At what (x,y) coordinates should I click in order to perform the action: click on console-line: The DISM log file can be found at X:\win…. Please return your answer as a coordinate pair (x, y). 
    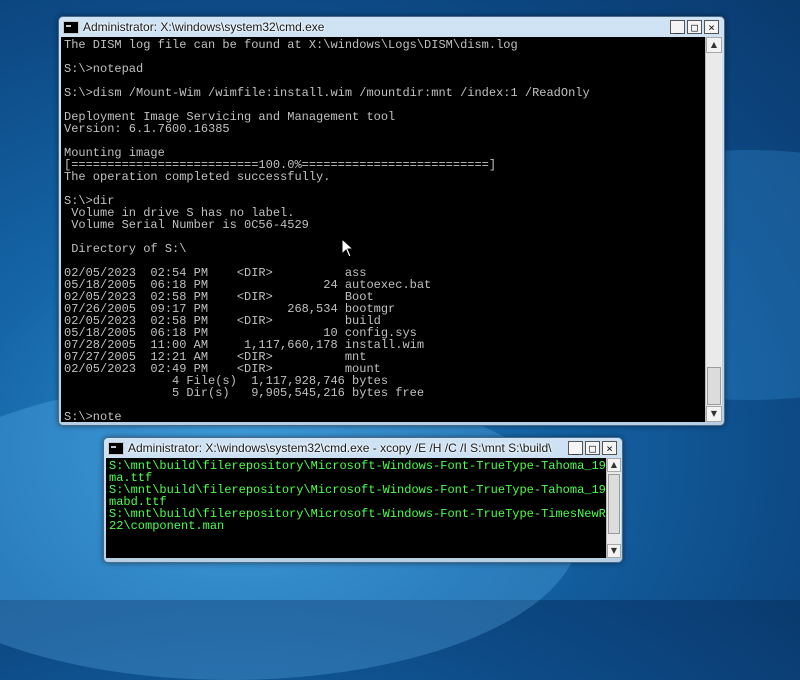
    Looking at the image, I should click on (291, 45).